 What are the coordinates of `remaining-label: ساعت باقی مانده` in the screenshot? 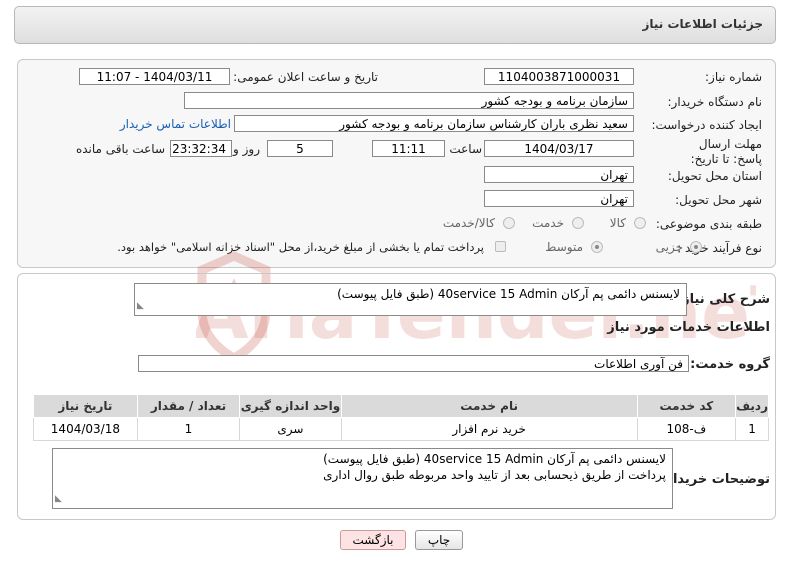 It's located at (120, 149).